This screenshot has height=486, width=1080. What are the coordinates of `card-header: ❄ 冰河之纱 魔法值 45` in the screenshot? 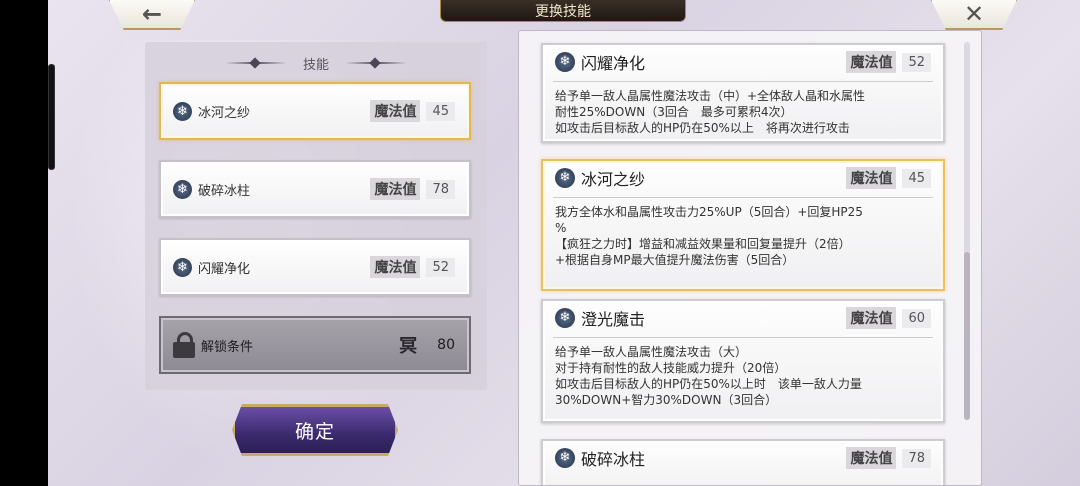 It's located at (743, 178).